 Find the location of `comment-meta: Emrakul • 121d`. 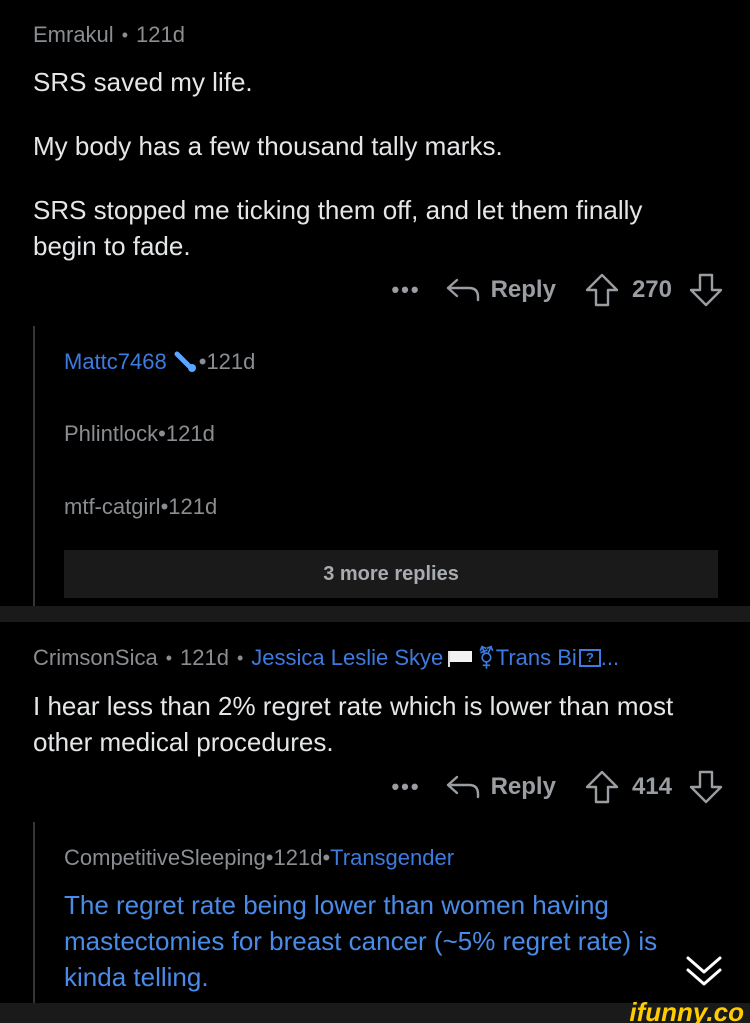

comment-meta: Emrakul • 121d is located at coordinates (378, 35).